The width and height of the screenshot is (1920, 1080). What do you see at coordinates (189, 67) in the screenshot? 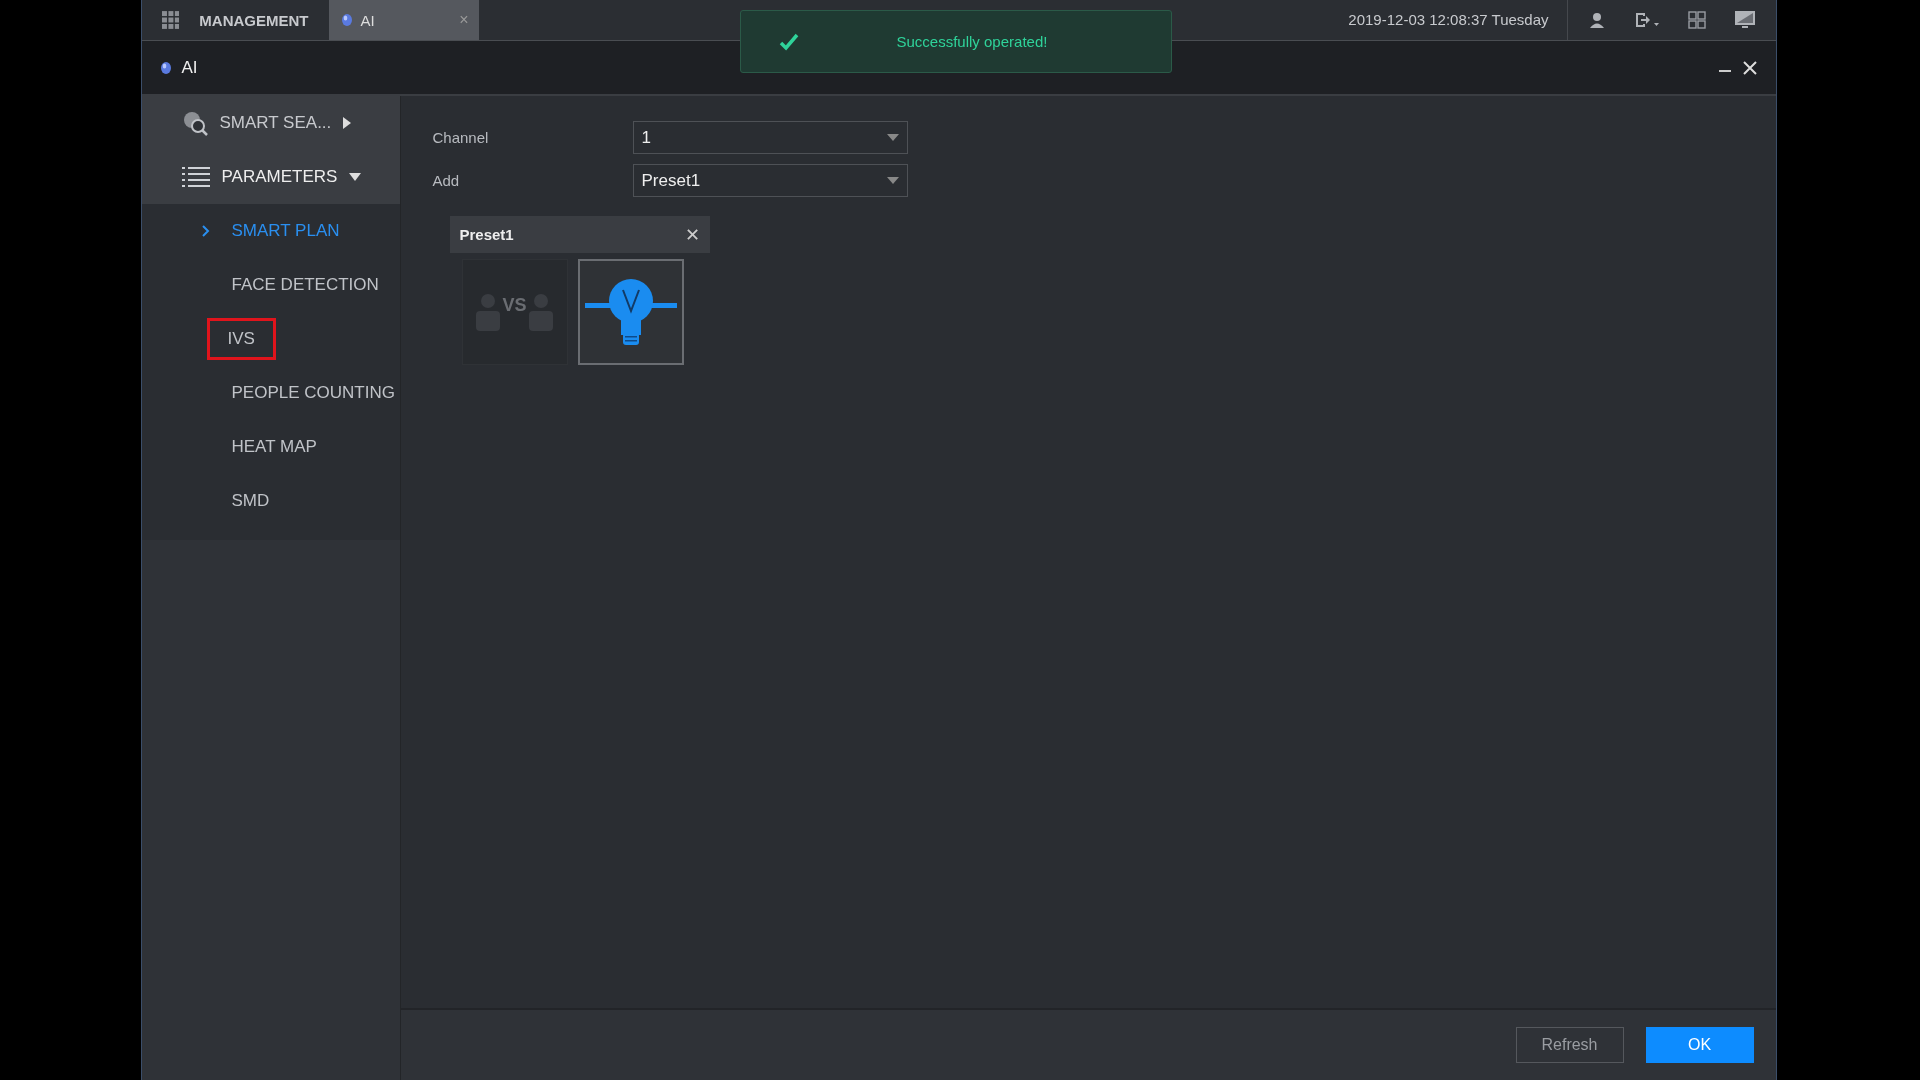
I see `window-title: AI` at bounding box center [189, 67].